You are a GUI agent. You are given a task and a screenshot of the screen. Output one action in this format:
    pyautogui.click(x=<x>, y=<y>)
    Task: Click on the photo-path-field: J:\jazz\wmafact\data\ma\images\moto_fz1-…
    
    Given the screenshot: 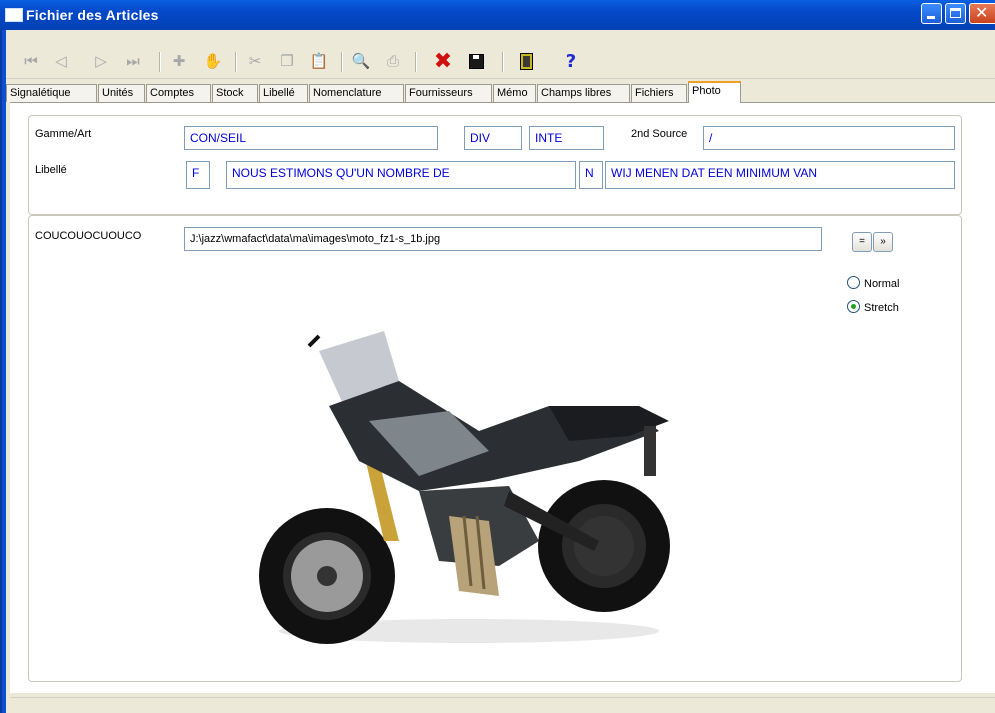 What is the action you would take?
    pyautogui.click(x=503, y=239)
    